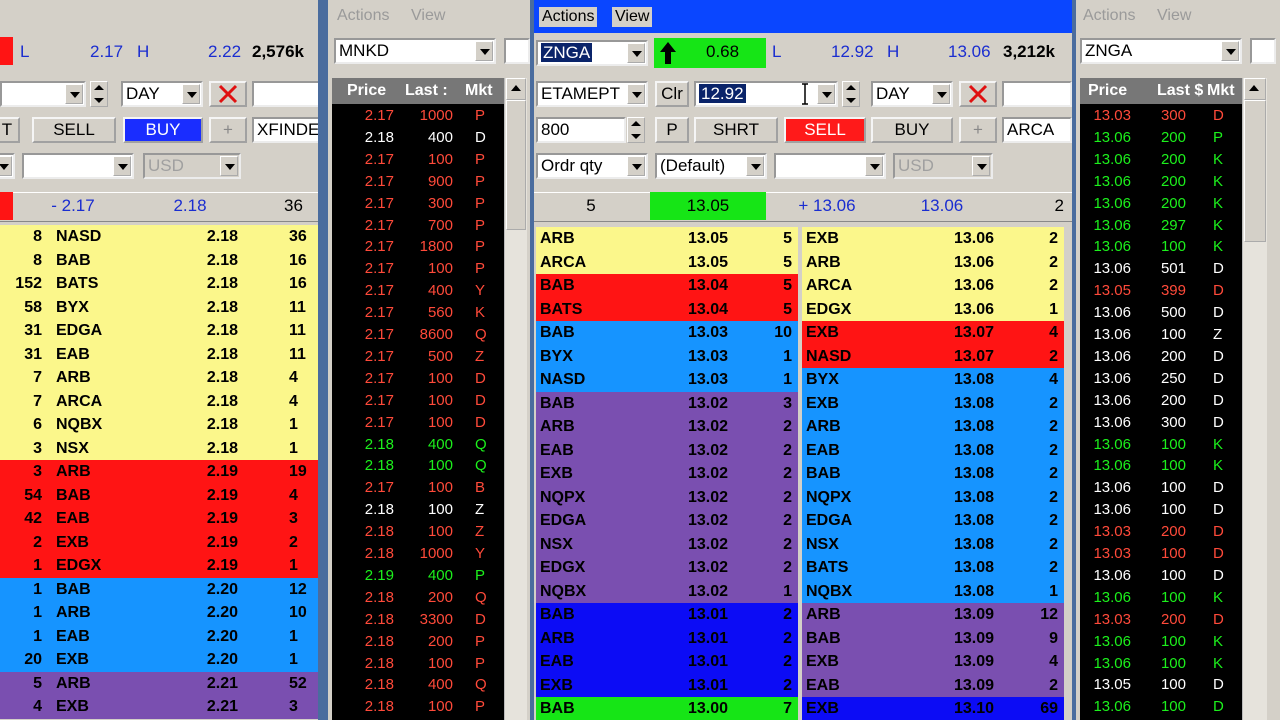 Image resolution: width=1280 pixels, height=720 pixels. What do you see at coordinates (159, 425) in the screenshot?
I see `left-book-row: 6 NQBX 2.18 1` at bounding box center [159, 425].